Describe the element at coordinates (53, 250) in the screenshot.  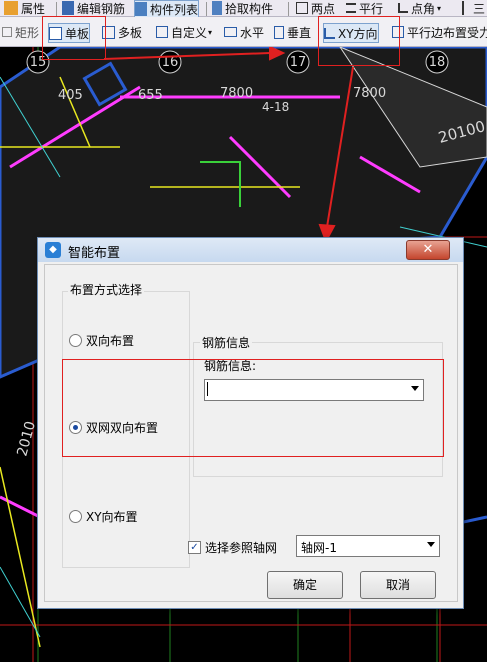
I see `app-icon: ◆` at that location.